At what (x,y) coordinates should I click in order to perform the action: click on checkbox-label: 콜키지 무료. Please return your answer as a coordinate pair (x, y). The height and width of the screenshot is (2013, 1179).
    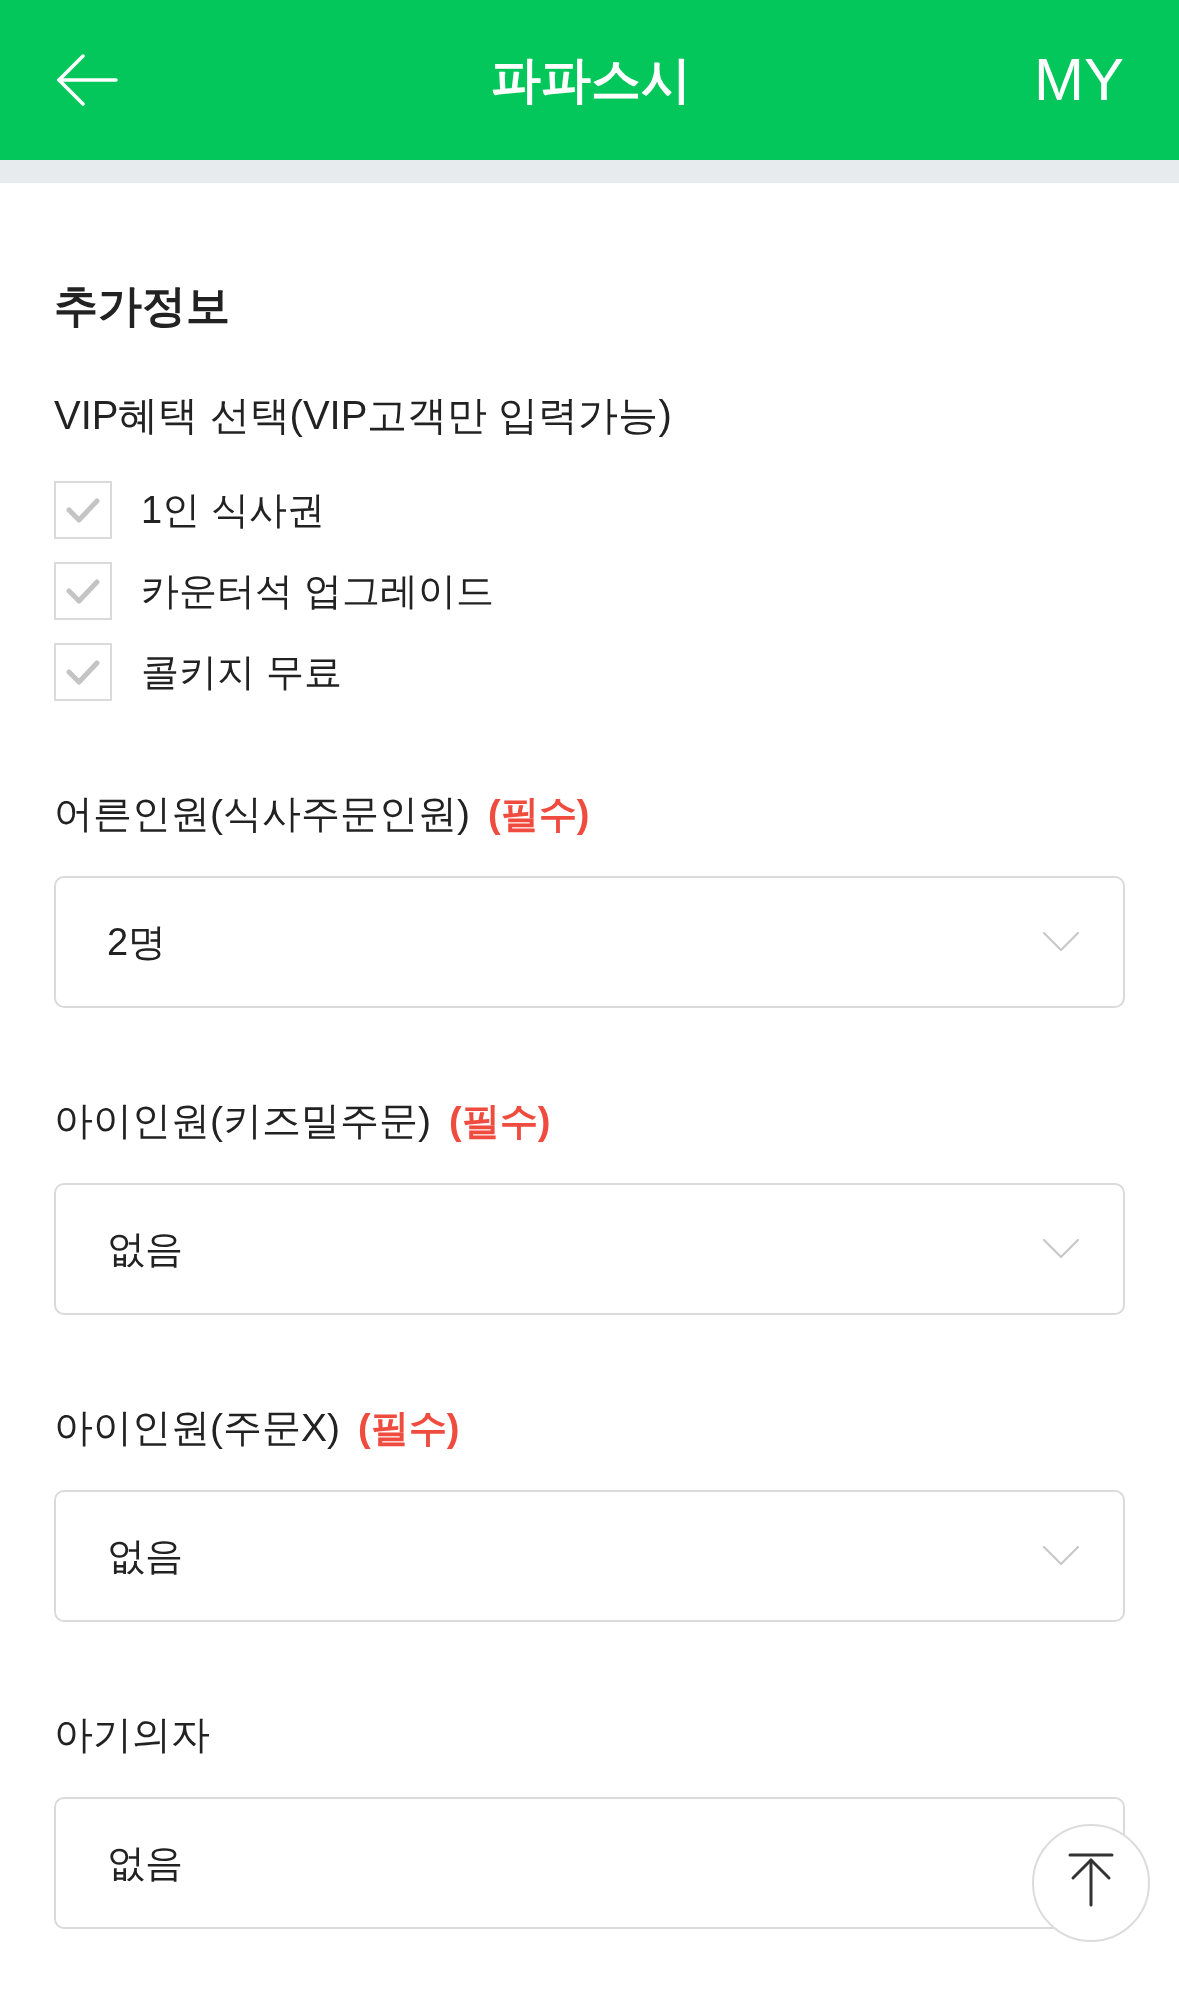
    Looking at the image, I should click on (241, 672).